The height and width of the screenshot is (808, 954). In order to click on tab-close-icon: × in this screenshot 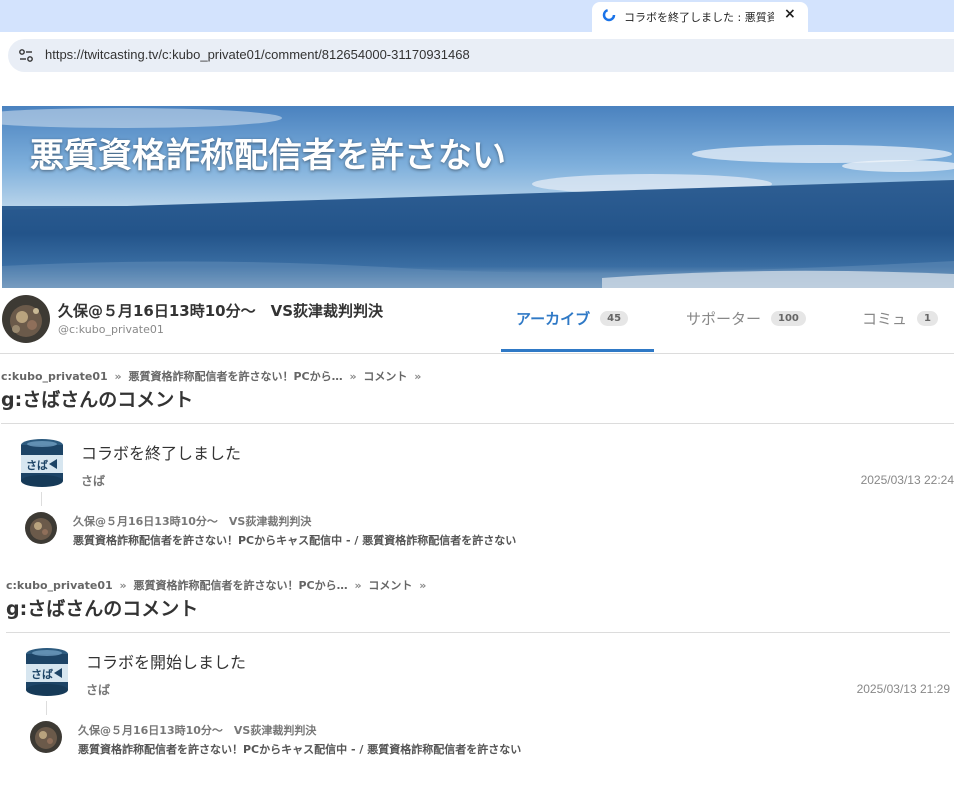, I will do `click(790, 14)`.